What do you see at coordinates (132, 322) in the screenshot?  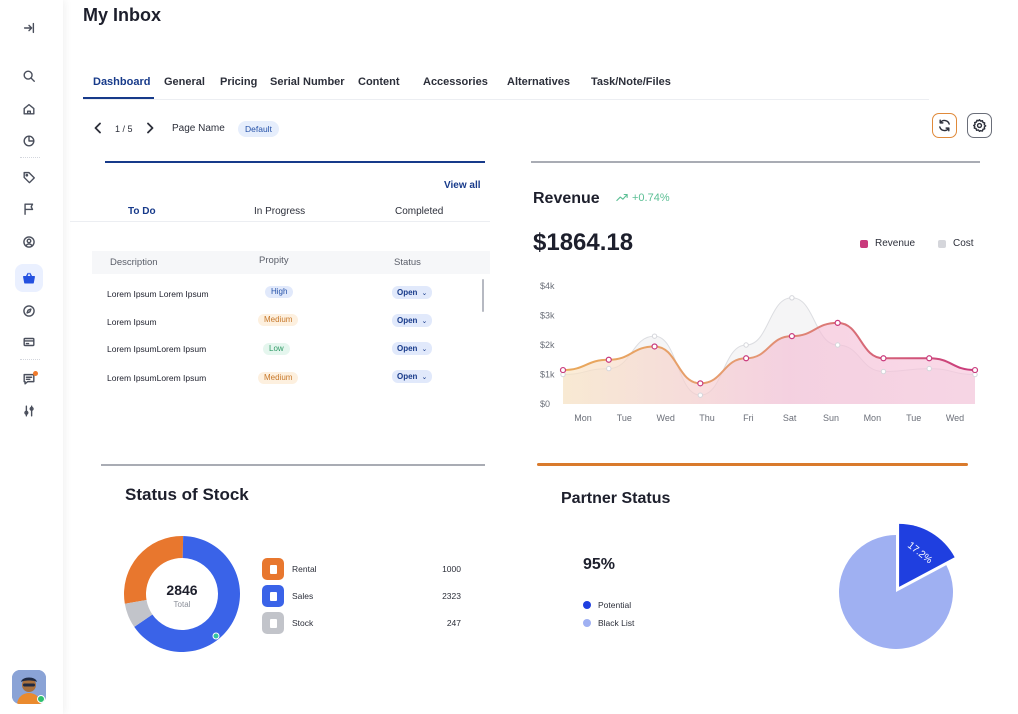 I see `task-row-description: Lorem Ipsum` at bounding box center [132, 322].